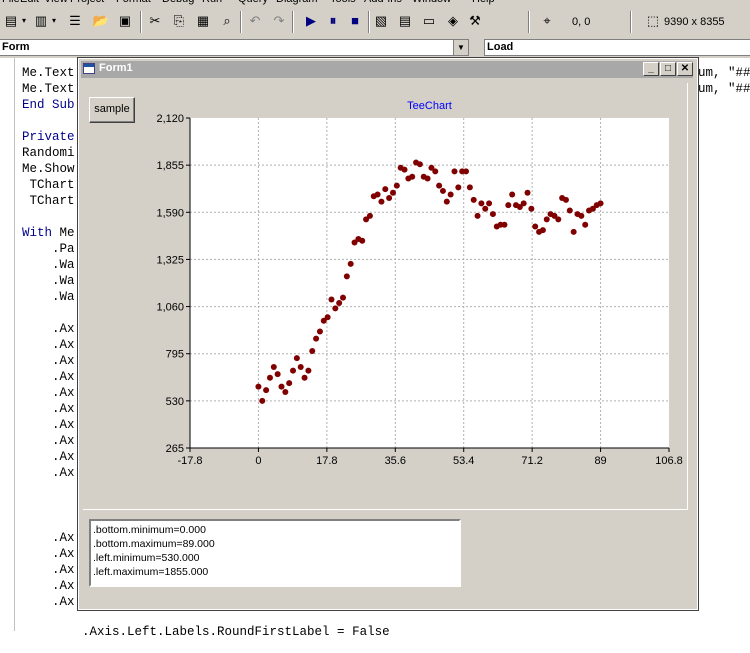 This screenshot has width=750, height=653. Describe the element at coordinates (11, 2) in the screenshot. I see `menu-item-file: File` at that location.